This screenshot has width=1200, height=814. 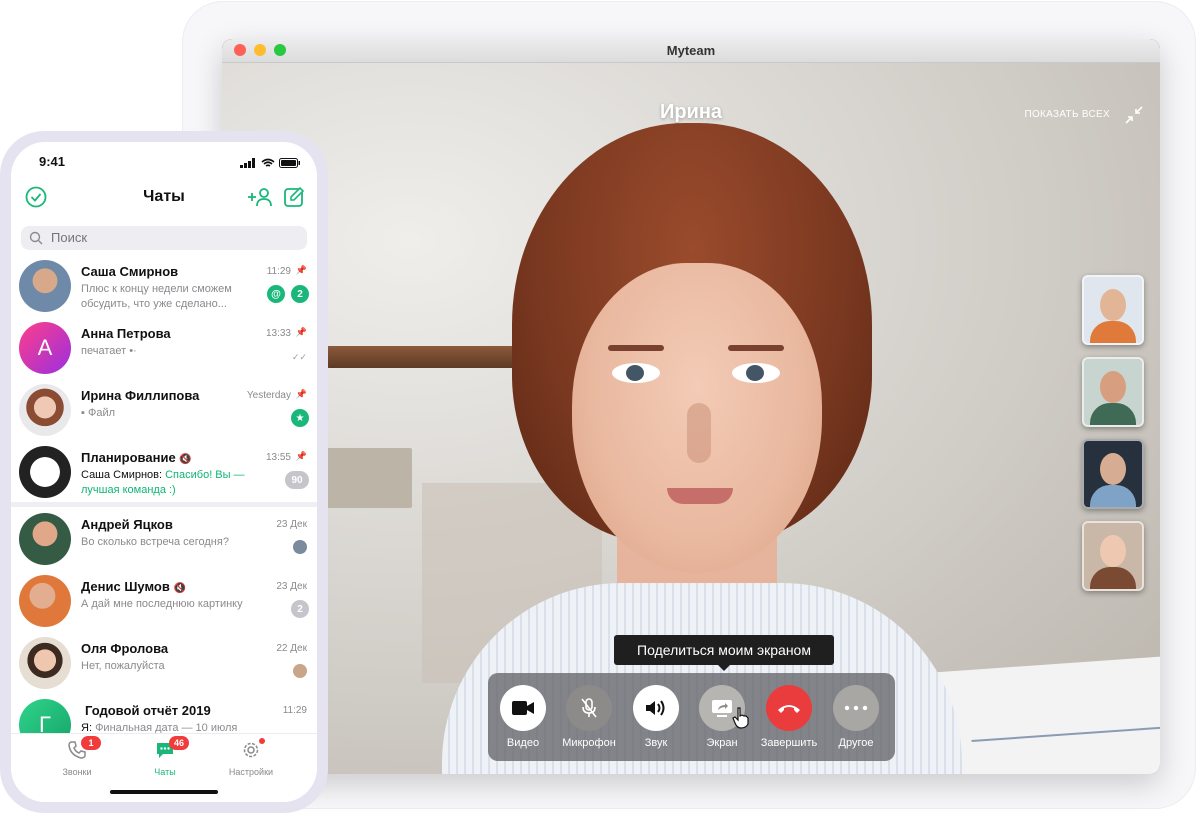 I want to click on cursor-hand-icon, so click(x=740, y=718).